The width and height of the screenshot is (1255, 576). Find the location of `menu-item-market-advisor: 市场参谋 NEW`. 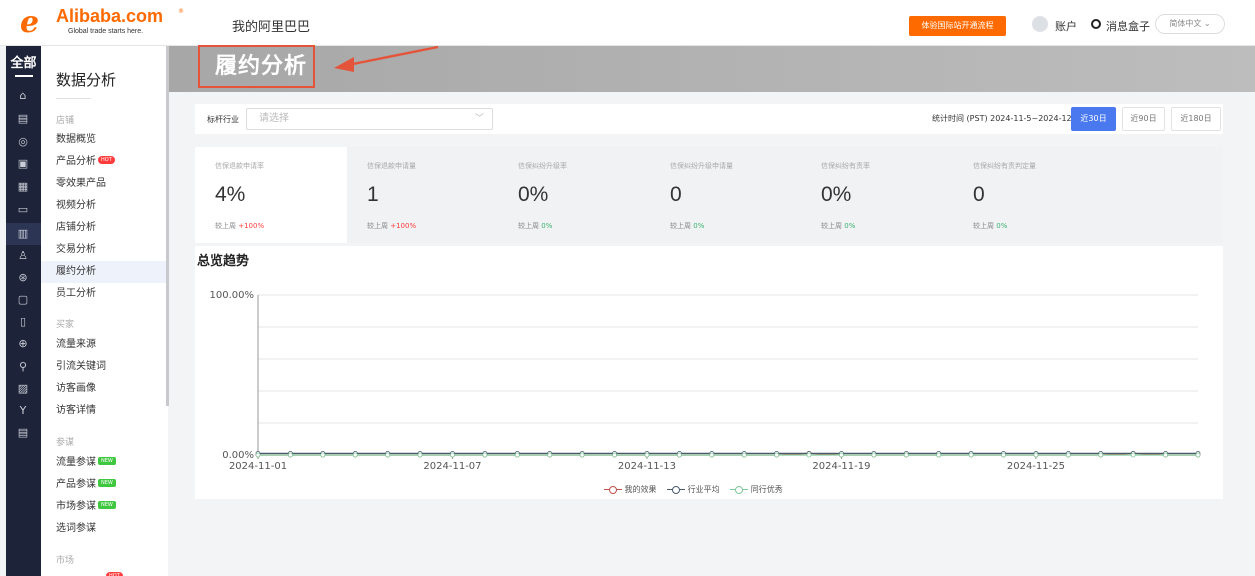

menu-item-market-advisor: 市场参谋 NEW is located at coordinates (86, 507).